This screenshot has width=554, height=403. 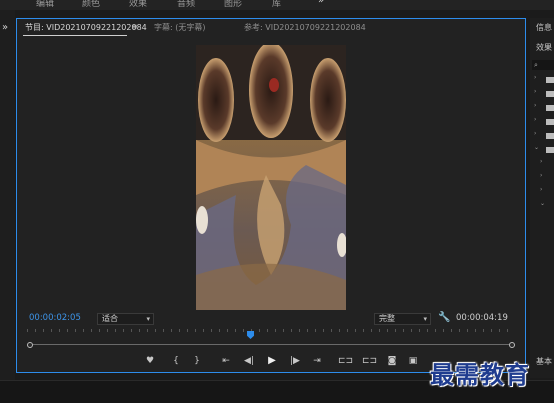 I want to click on workspace-tab-edit: 编辑, so click(x=45, y=4).